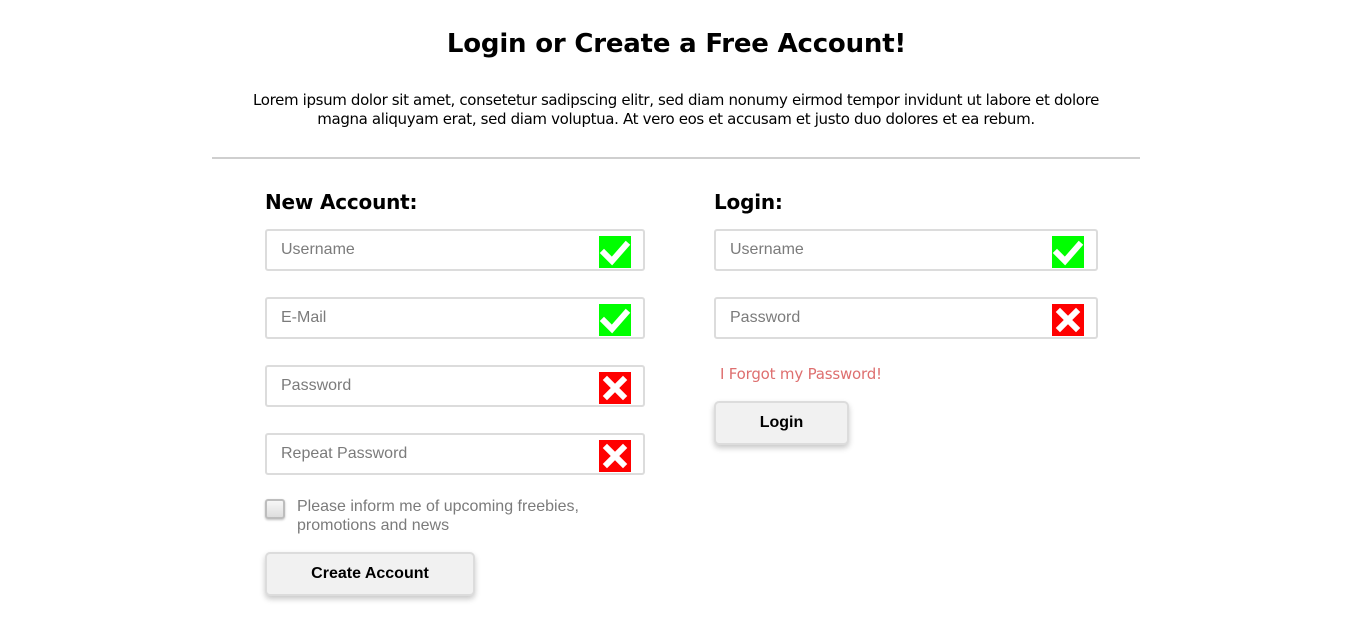 The image size is (1353, 627). What do you see at coordinates (676, 44) in the screenshot?
I see `page-title: Login or Create a Free Account!` at bounding box center [676, 44].